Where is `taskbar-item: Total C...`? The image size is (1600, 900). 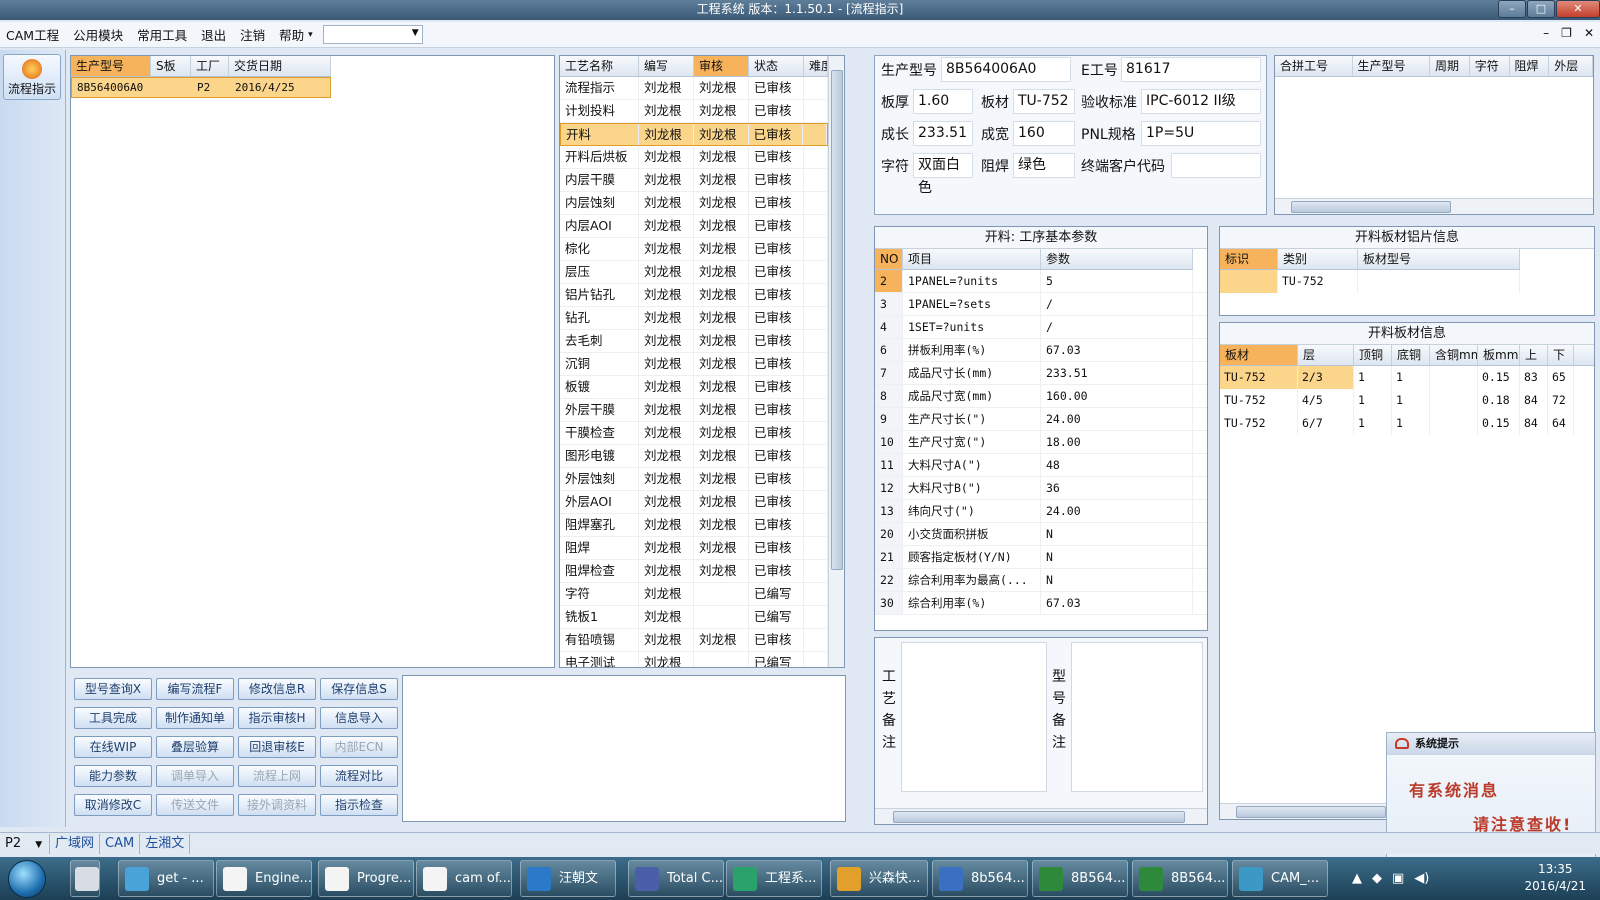
taskbar-item: Total C... is located at coordinates (676, 878).